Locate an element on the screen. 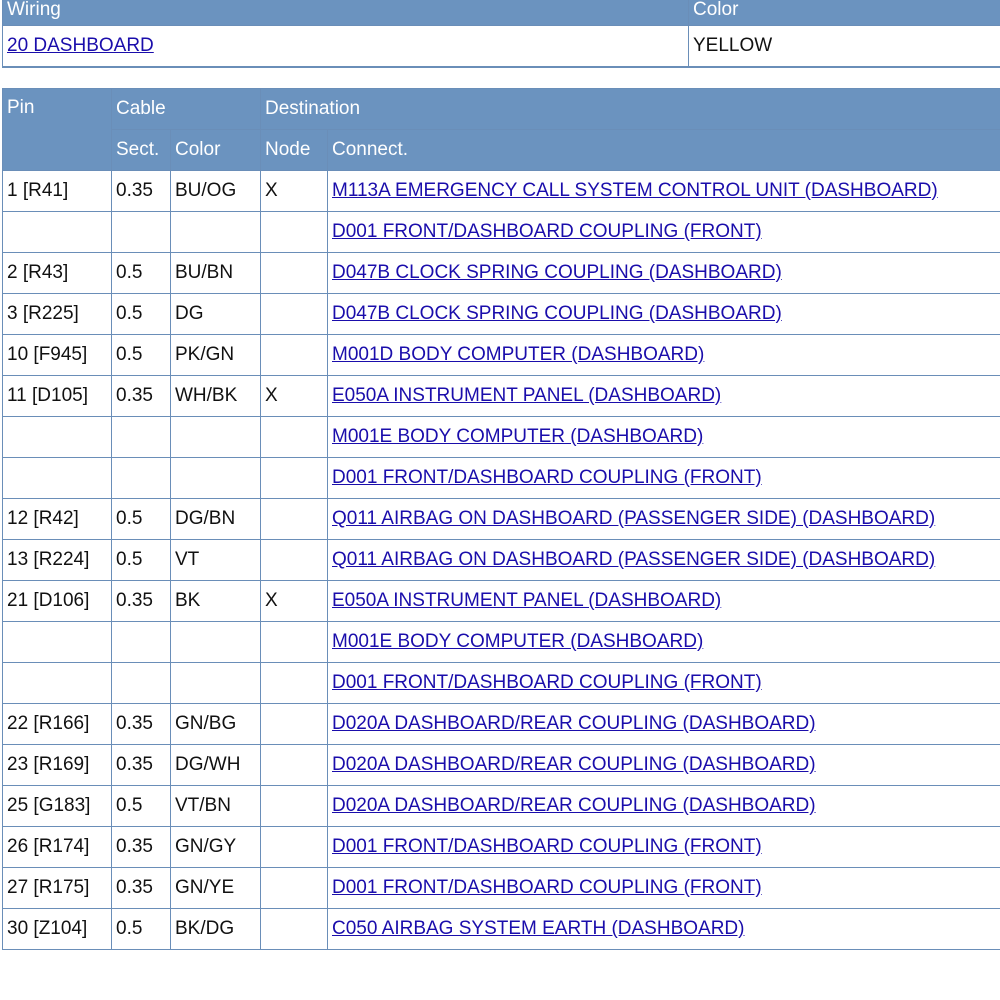  pin-cell: 25 [G183] is located at coordinates (57, 806).